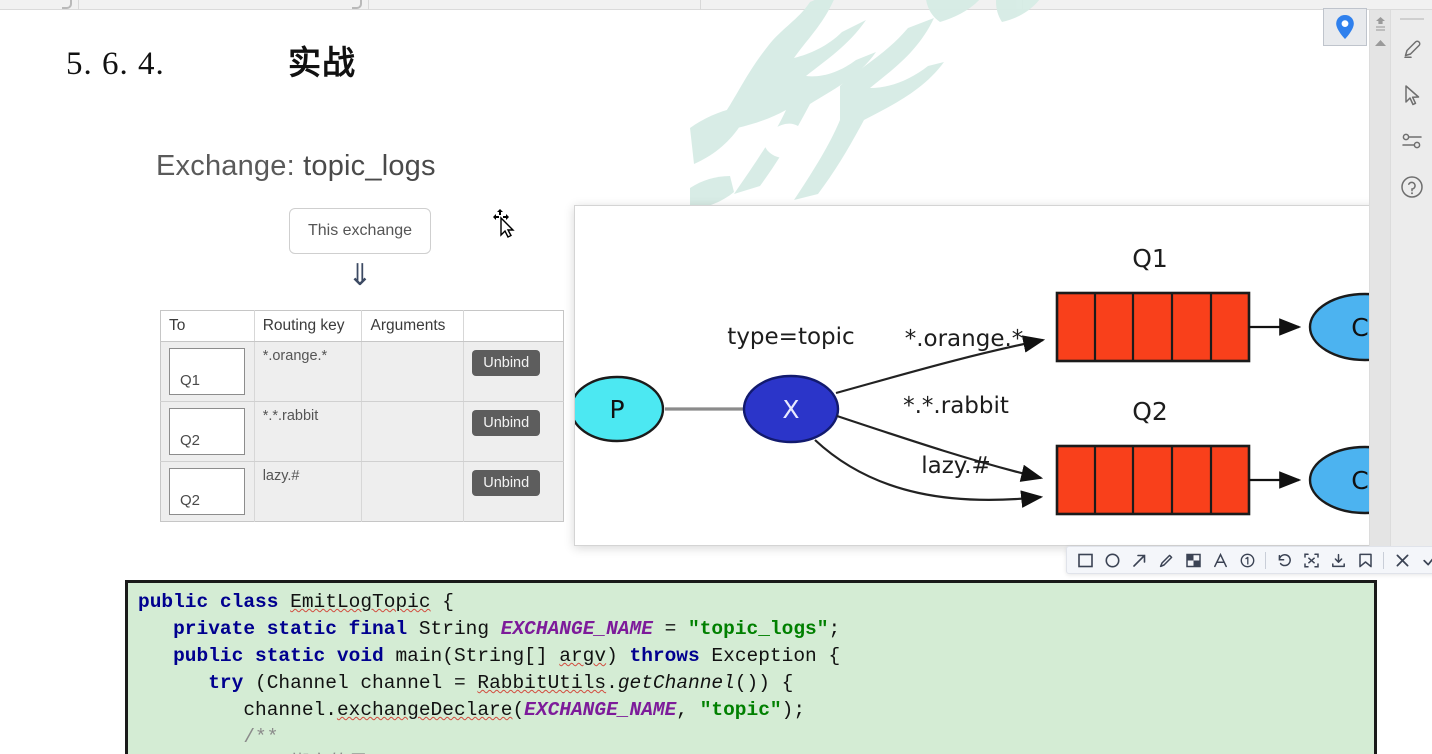 The height and width of the screenshot is (754, 1432). Describe the element at coordinates (360, 275) in the screenshot. I see `down-arrow-icon: ⇓` at that location.